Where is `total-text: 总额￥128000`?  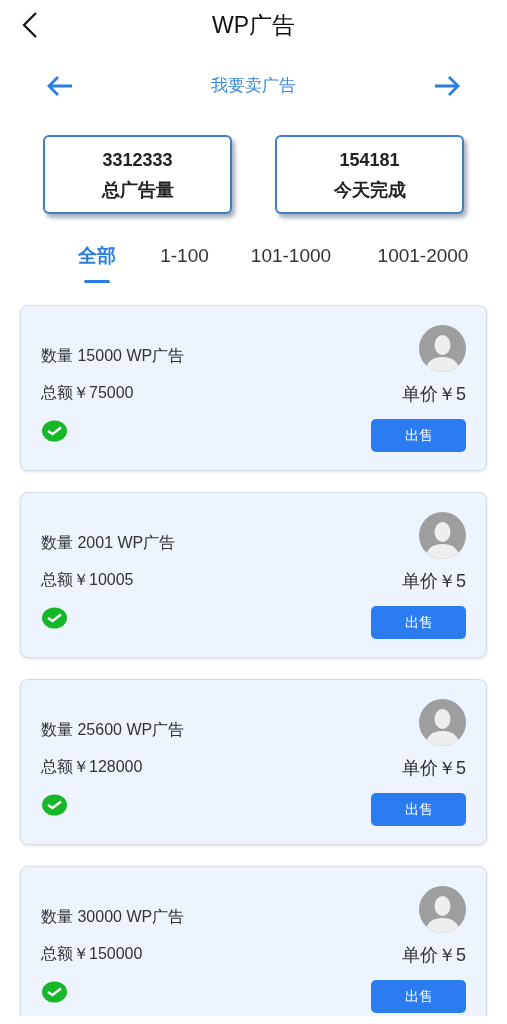
total-text: 总额￥128000 is located at coordinates (92, 767).